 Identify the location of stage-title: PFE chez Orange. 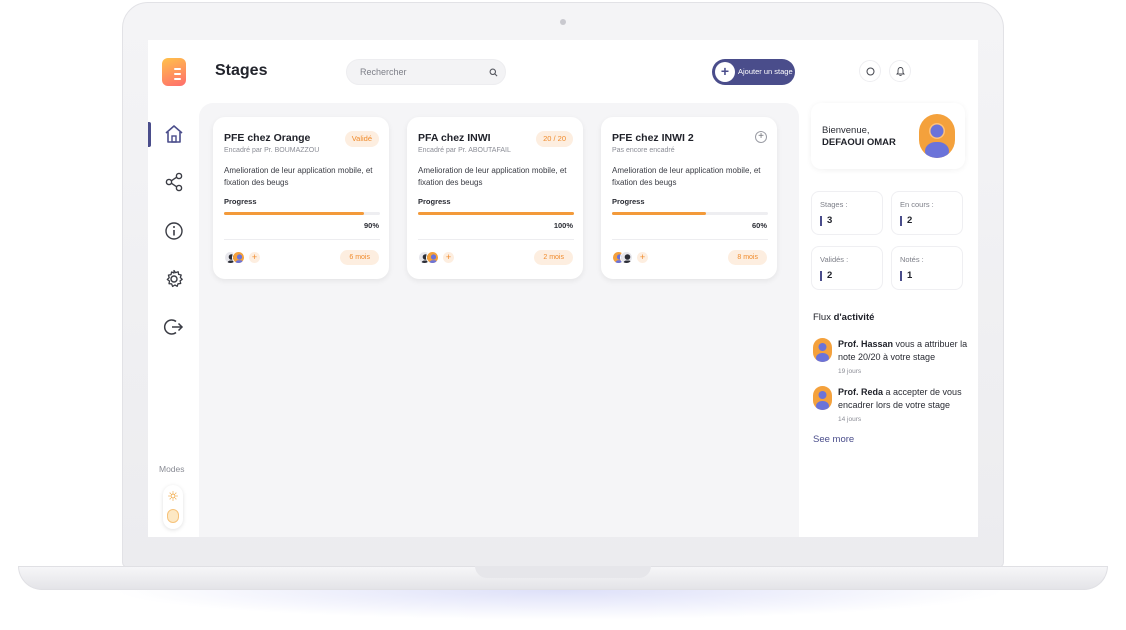
(267, 138).